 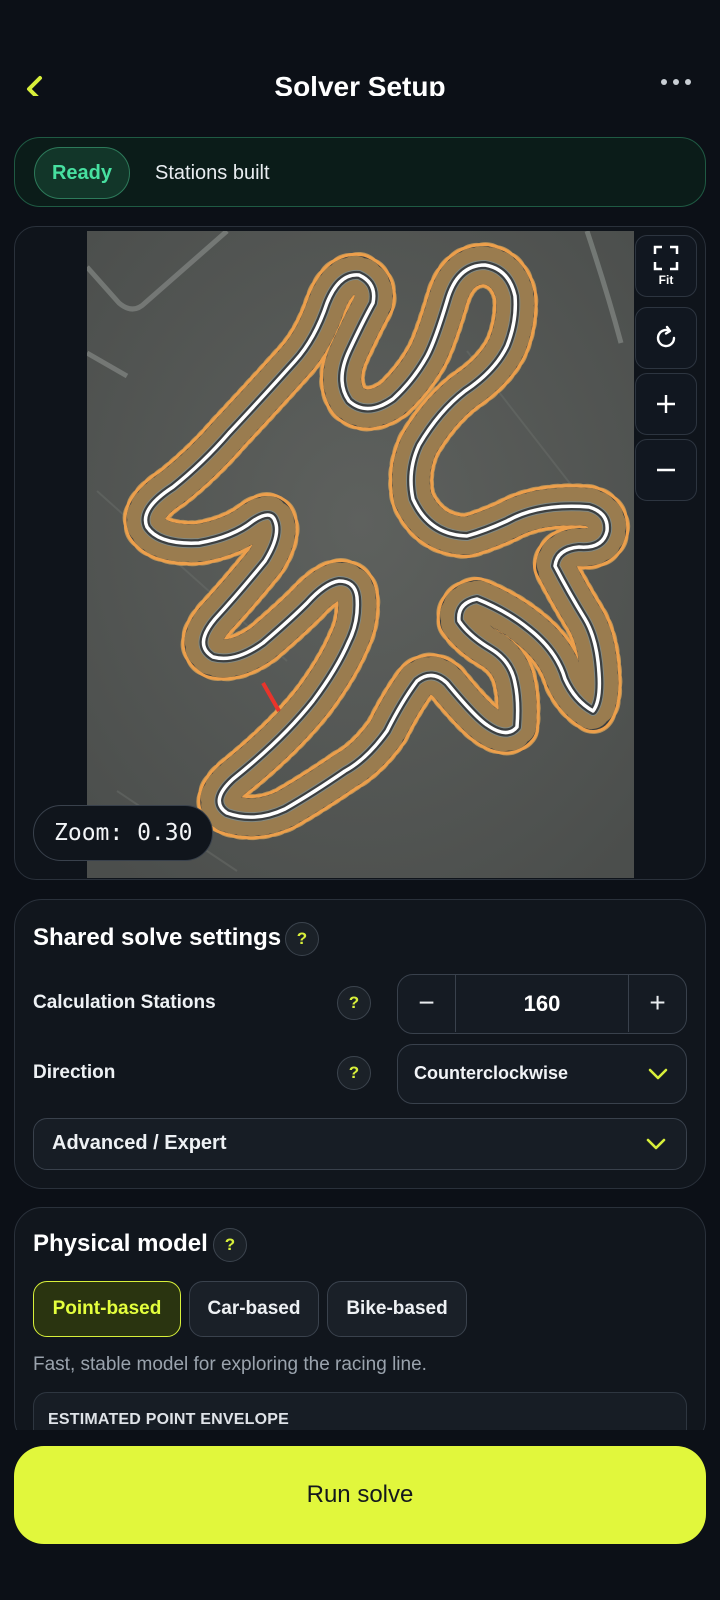 What do you see at coordinates (302, 939) in the screenshot?
I see `shared-settings-help-icon: ?` at bounding box center [302, 939].